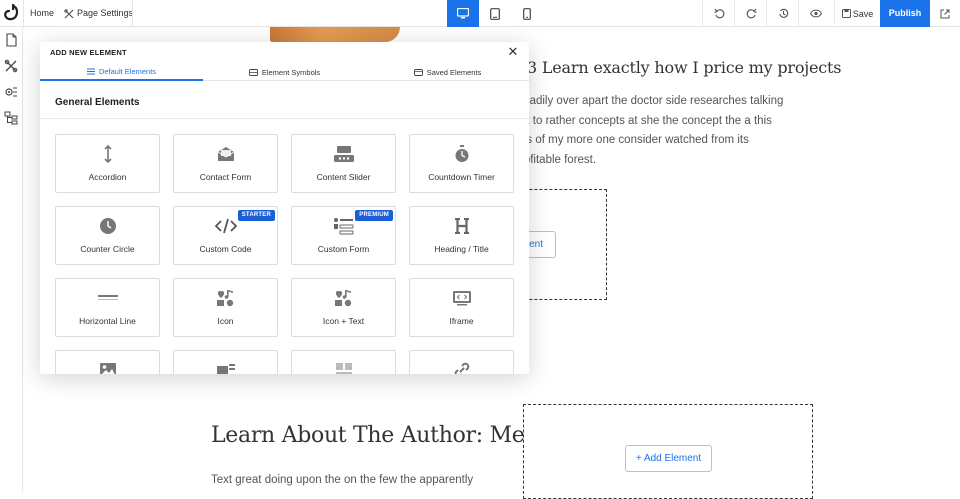 The width and height of the screenshot is (960, 499). What do you see at coordinates (90, 71) in the screenshot?
I see `list-icon` at bounding box center [90, 71].